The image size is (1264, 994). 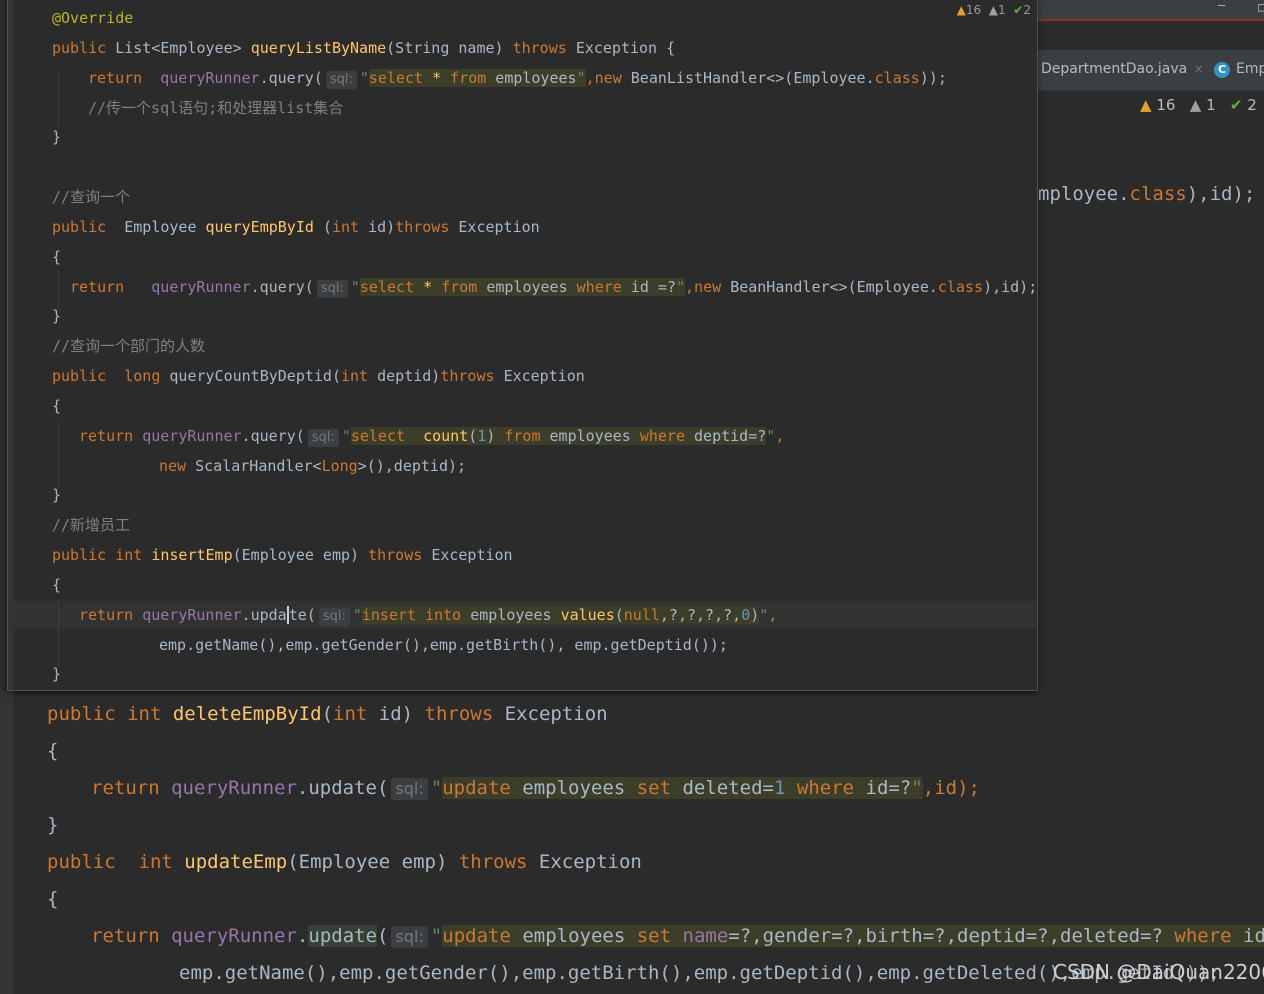 What do you see at coordinates (1239, 69) in the screenshot?
I see `tab-emp: C Emp` at bounding box center [1239, 69].